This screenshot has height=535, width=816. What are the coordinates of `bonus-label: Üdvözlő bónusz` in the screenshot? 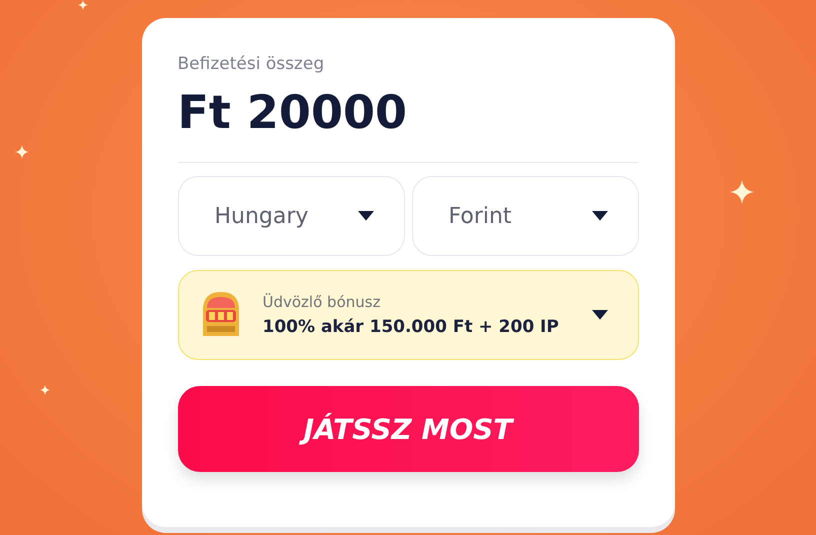 It's located at (322, 302).